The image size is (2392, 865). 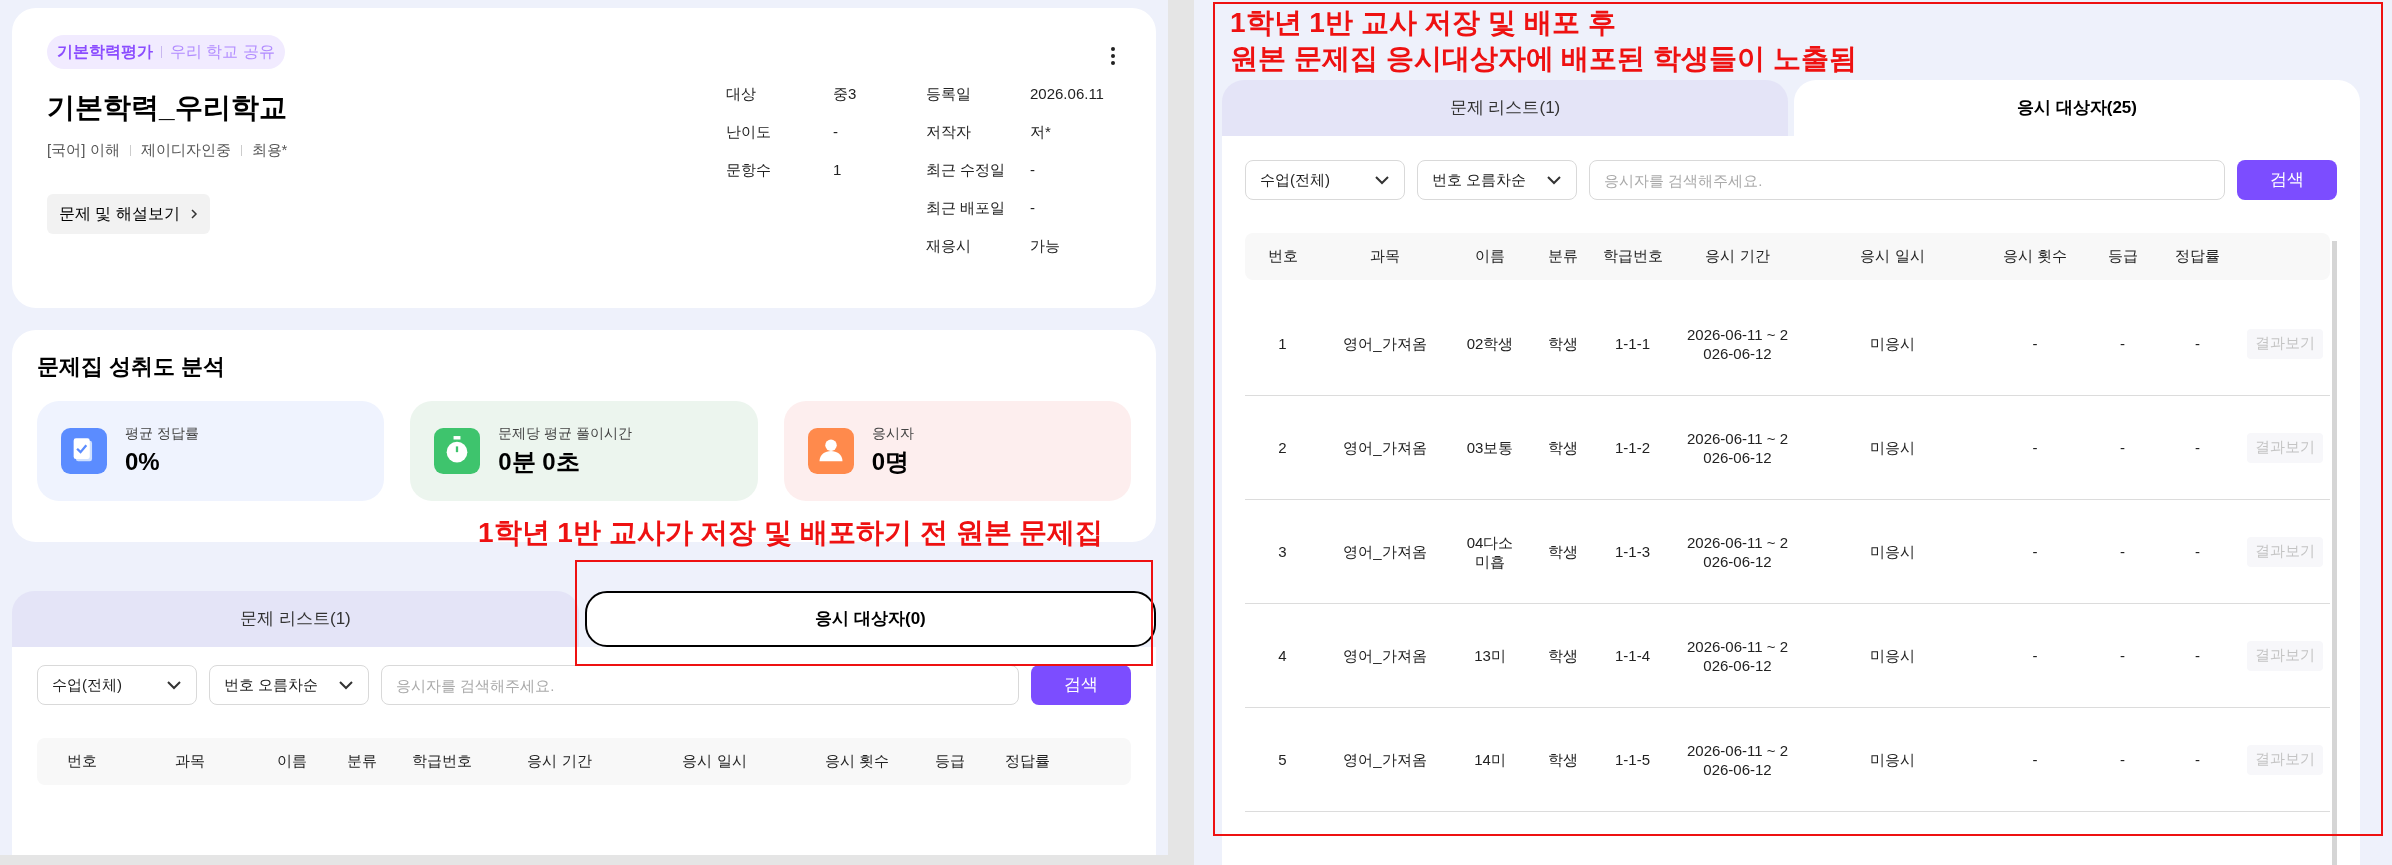 What do you see at coordinates (1423, 23) in the screenshot?
I see `annotation-text: 1학년 1반 교사 저장 및 배포 후` at bounding box center [1423, 23].